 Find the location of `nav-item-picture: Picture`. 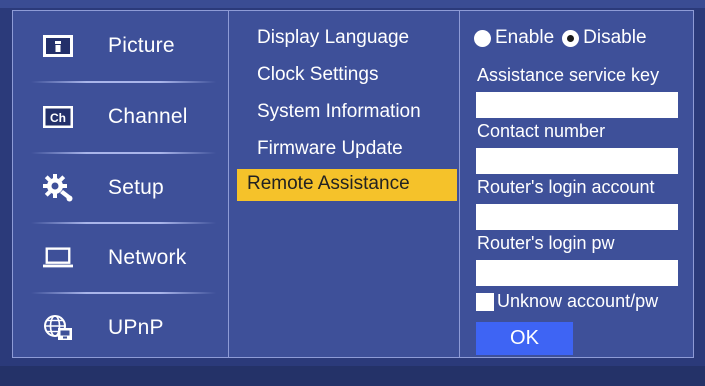

nav-item-picture: Picture is located at coordinates (120, 46).